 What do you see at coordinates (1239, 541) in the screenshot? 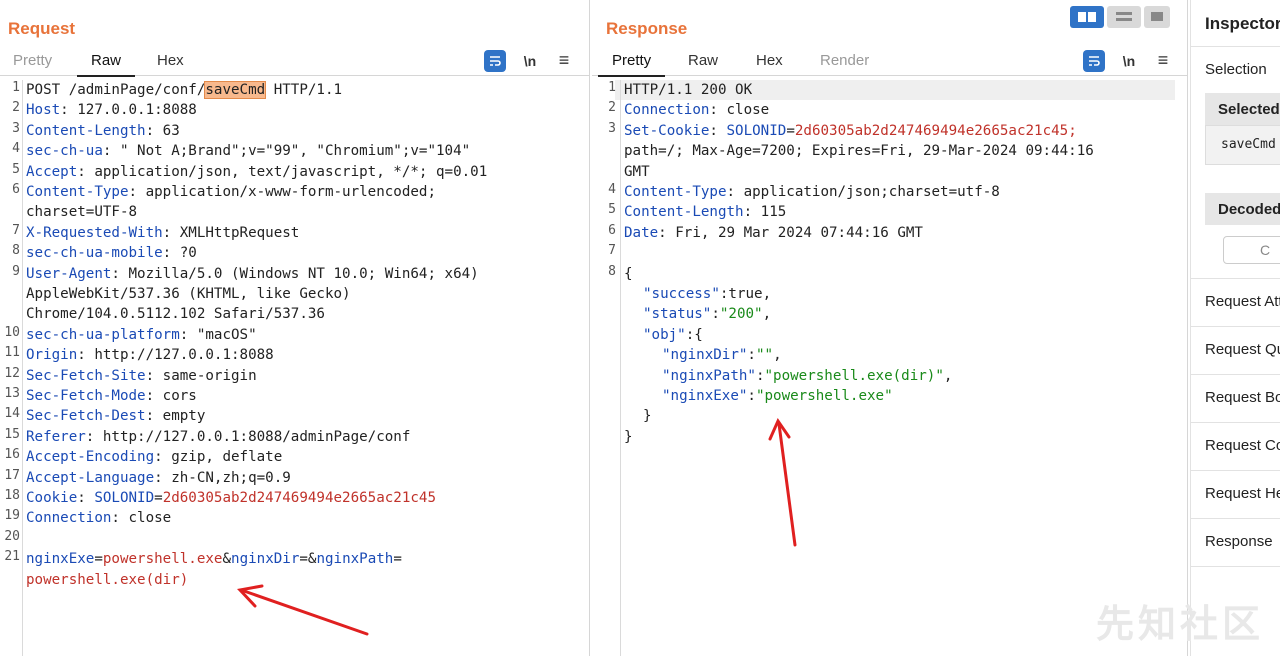
I see `section-response: Response` at bounding box center [1239, 541].